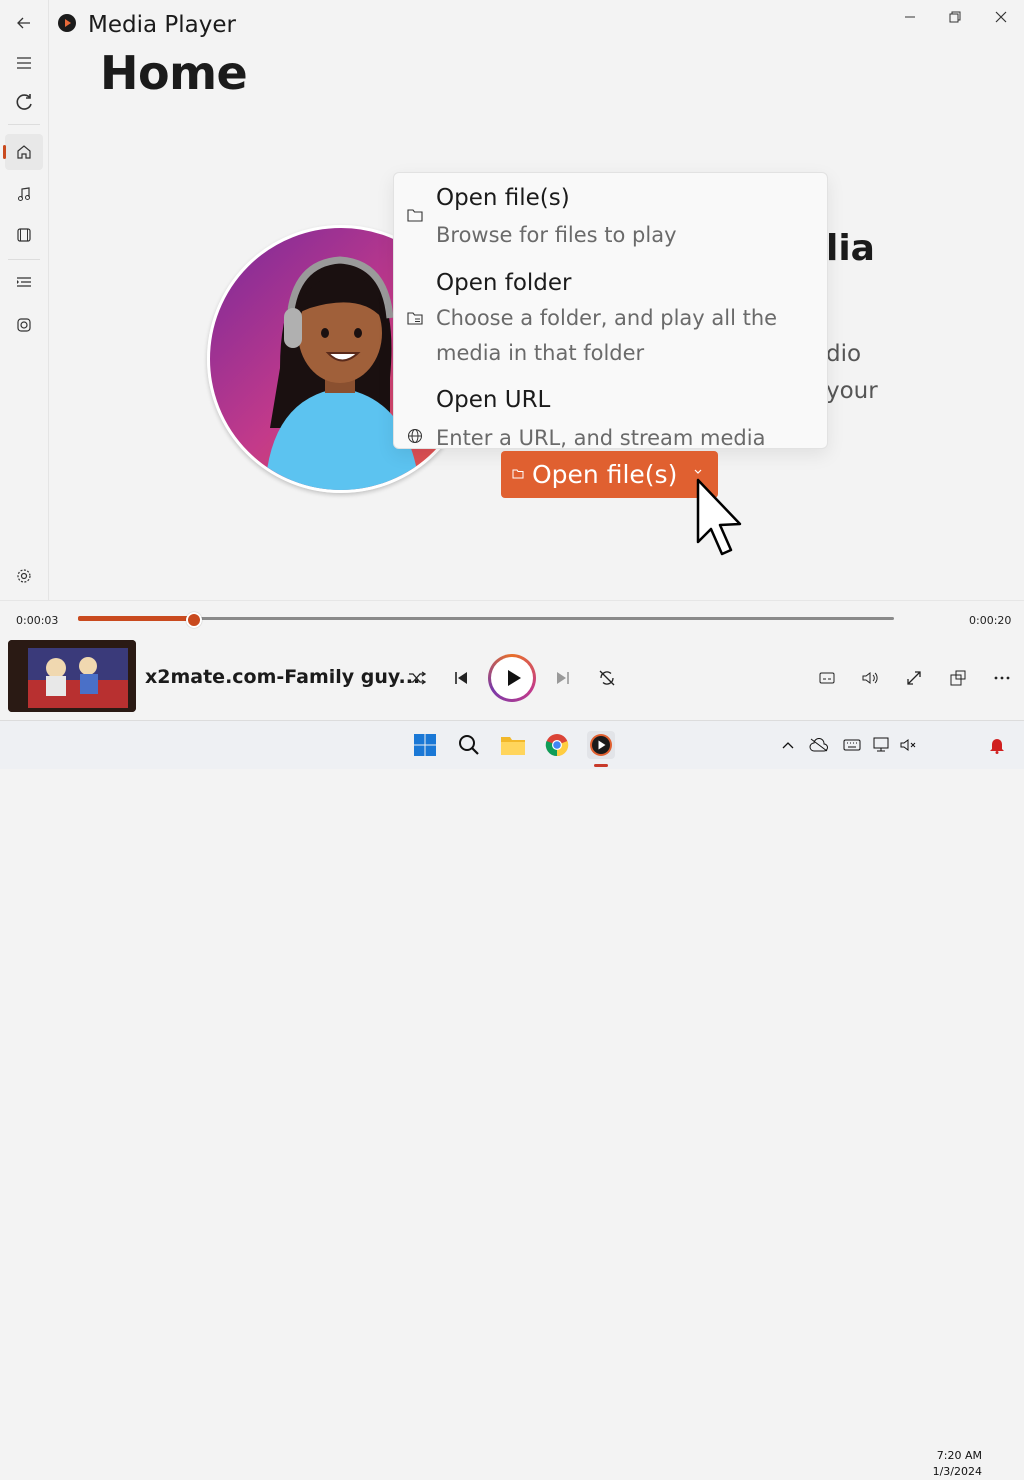 The image size is (1024, 1480). What do you see at coordinates (563, 678) in the screenshot?
I see `next-button` at bounding box center [563, 678].